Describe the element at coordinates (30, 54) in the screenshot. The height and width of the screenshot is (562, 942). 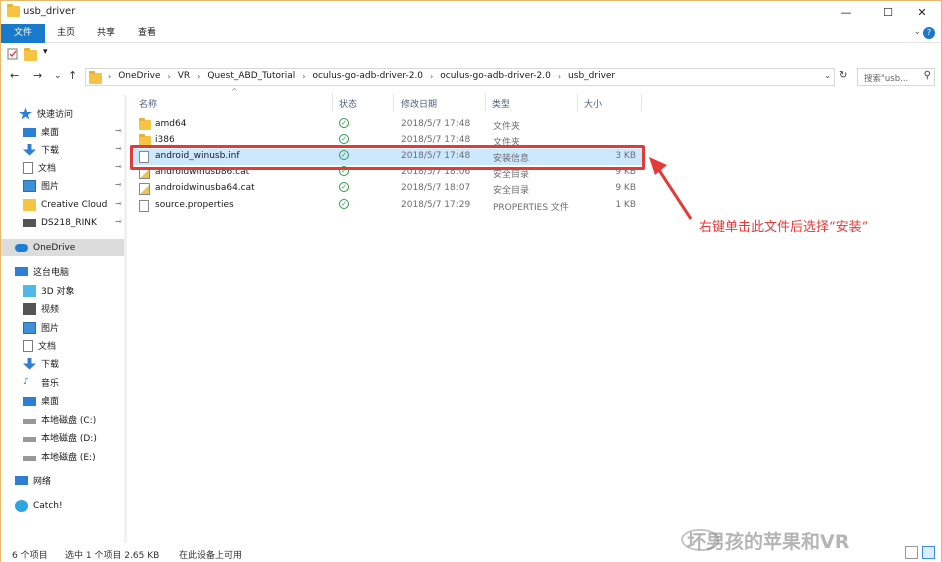
I see `new-folder-icon` at that location.